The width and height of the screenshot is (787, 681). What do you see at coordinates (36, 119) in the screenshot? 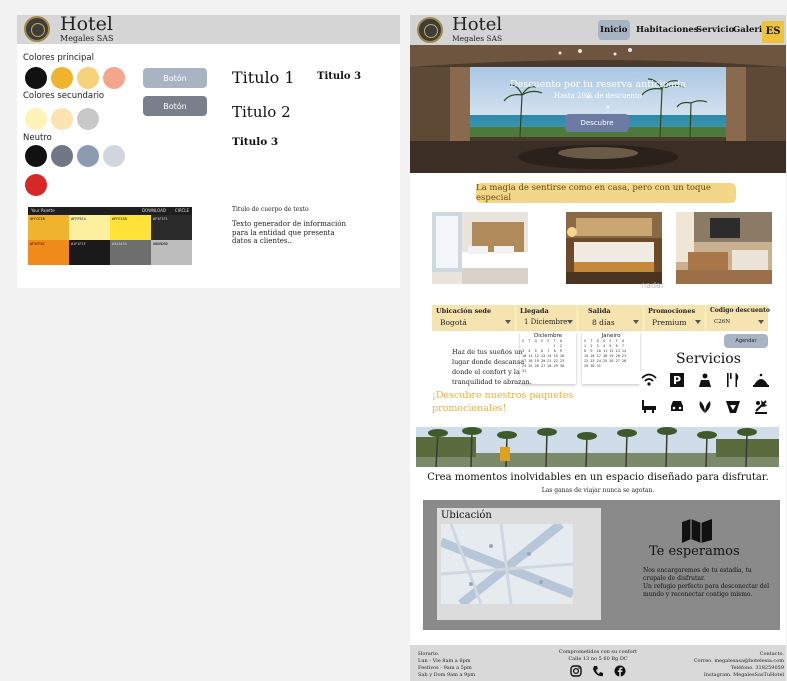
I see `secondary-color-swatch` at bounding box center [36, 119].